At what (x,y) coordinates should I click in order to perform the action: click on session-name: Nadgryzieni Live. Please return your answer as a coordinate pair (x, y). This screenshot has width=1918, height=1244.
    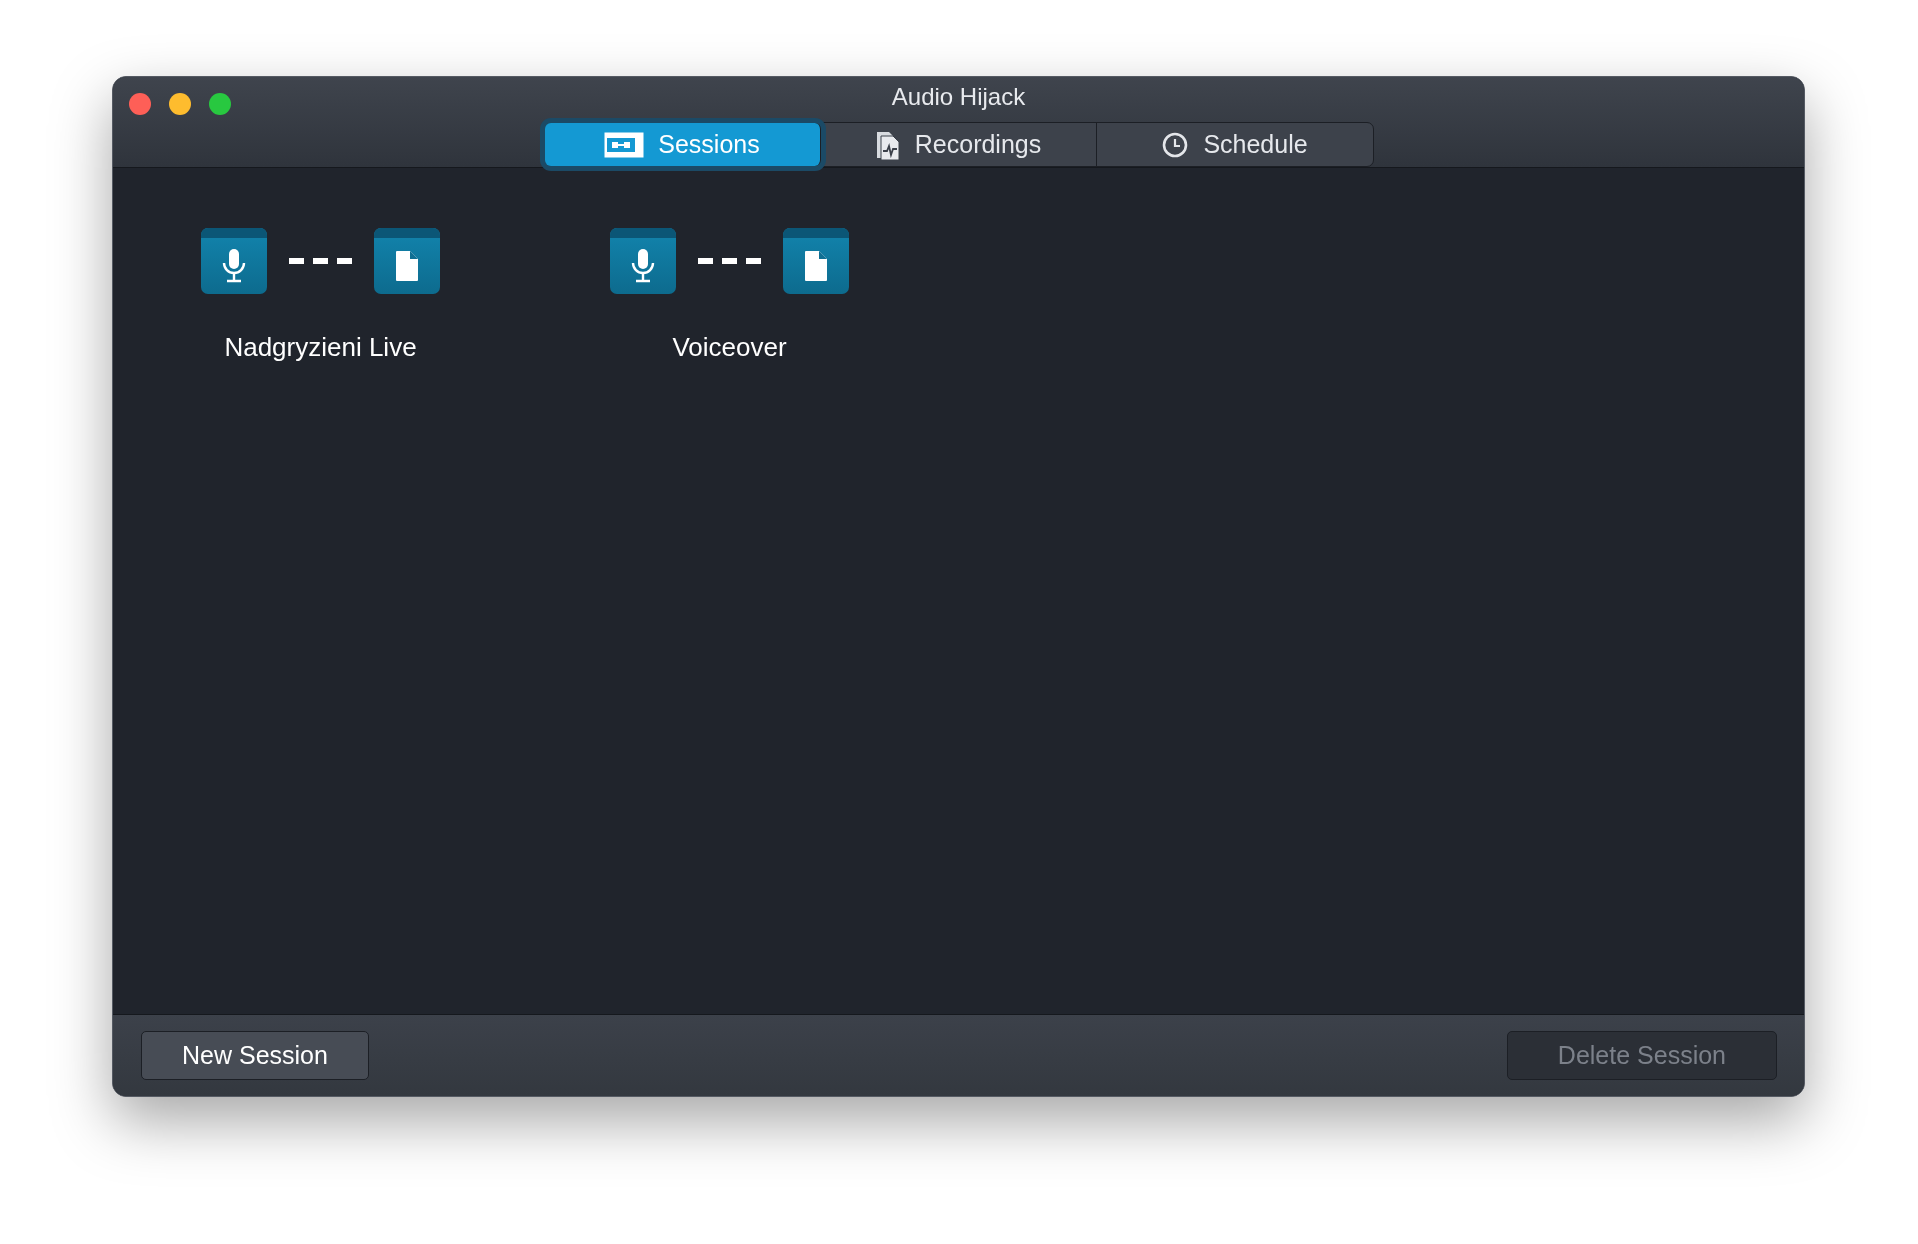
    Looking at the image, I should click on (320, 347).